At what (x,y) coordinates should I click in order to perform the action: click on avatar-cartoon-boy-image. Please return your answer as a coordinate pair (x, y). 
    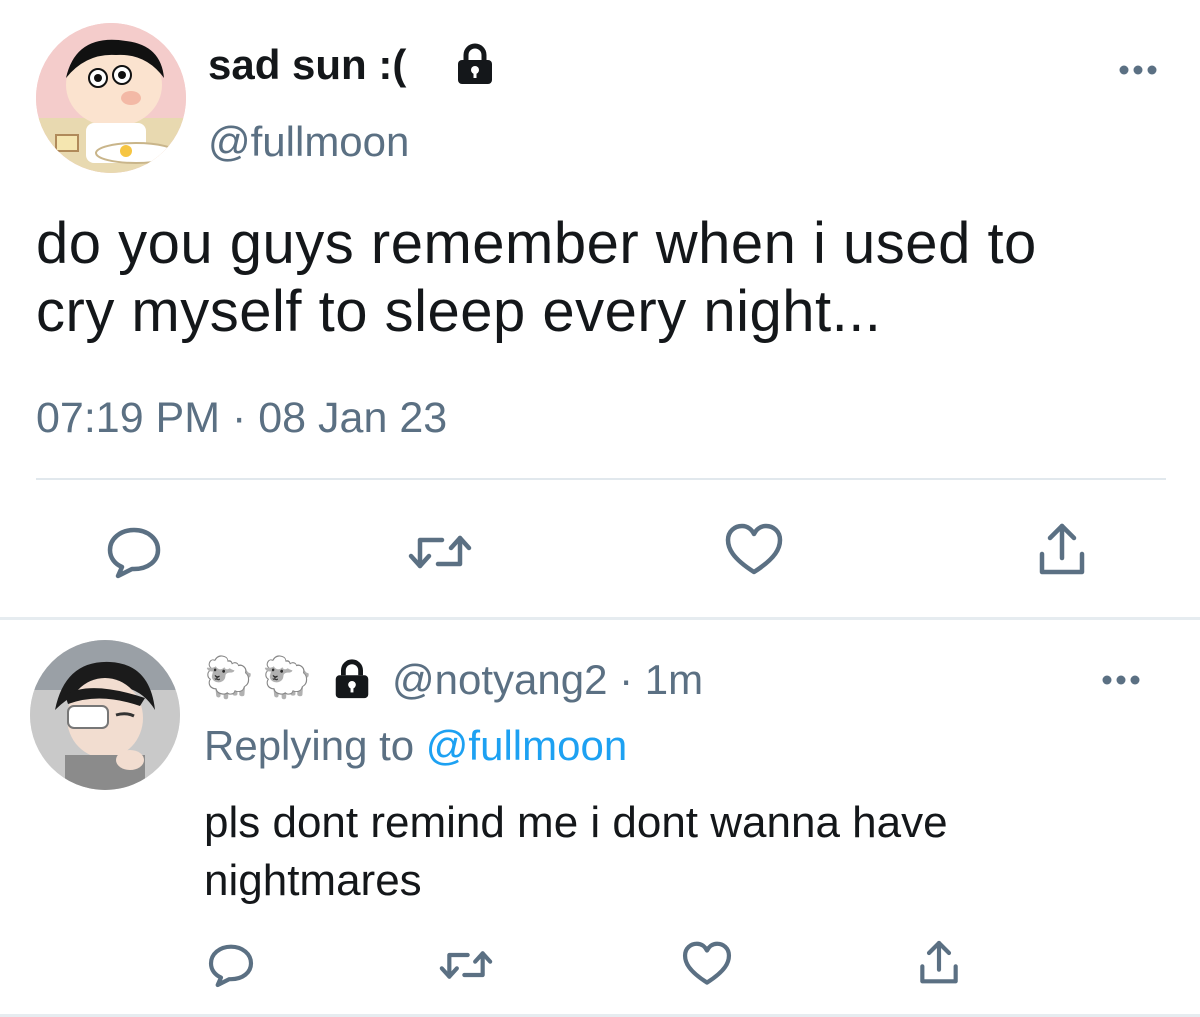
    Looking at the image, I should click on (111, 98).